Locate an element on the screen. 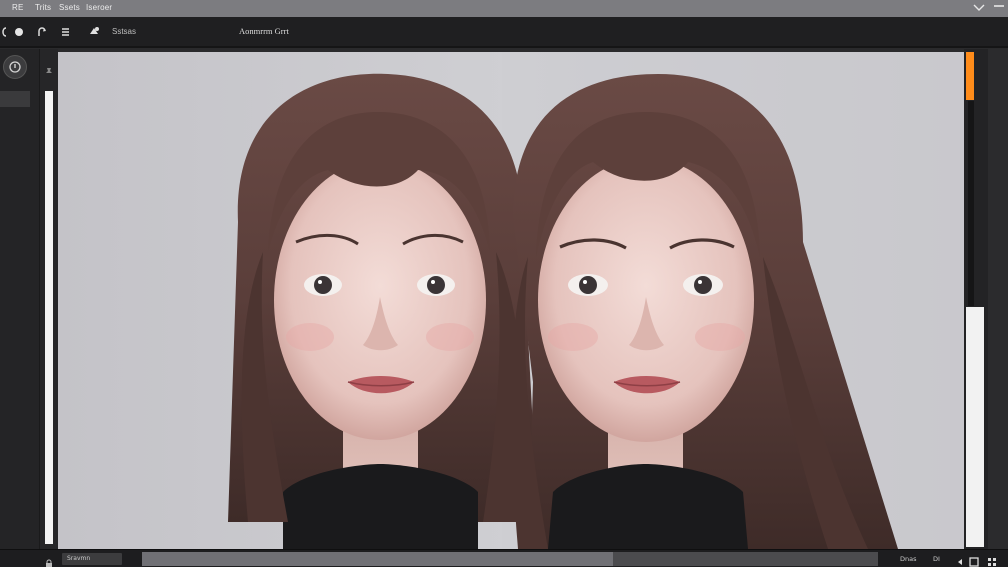 The image size is (1008, 567). lock-icon is located at coordinates (49, 560).